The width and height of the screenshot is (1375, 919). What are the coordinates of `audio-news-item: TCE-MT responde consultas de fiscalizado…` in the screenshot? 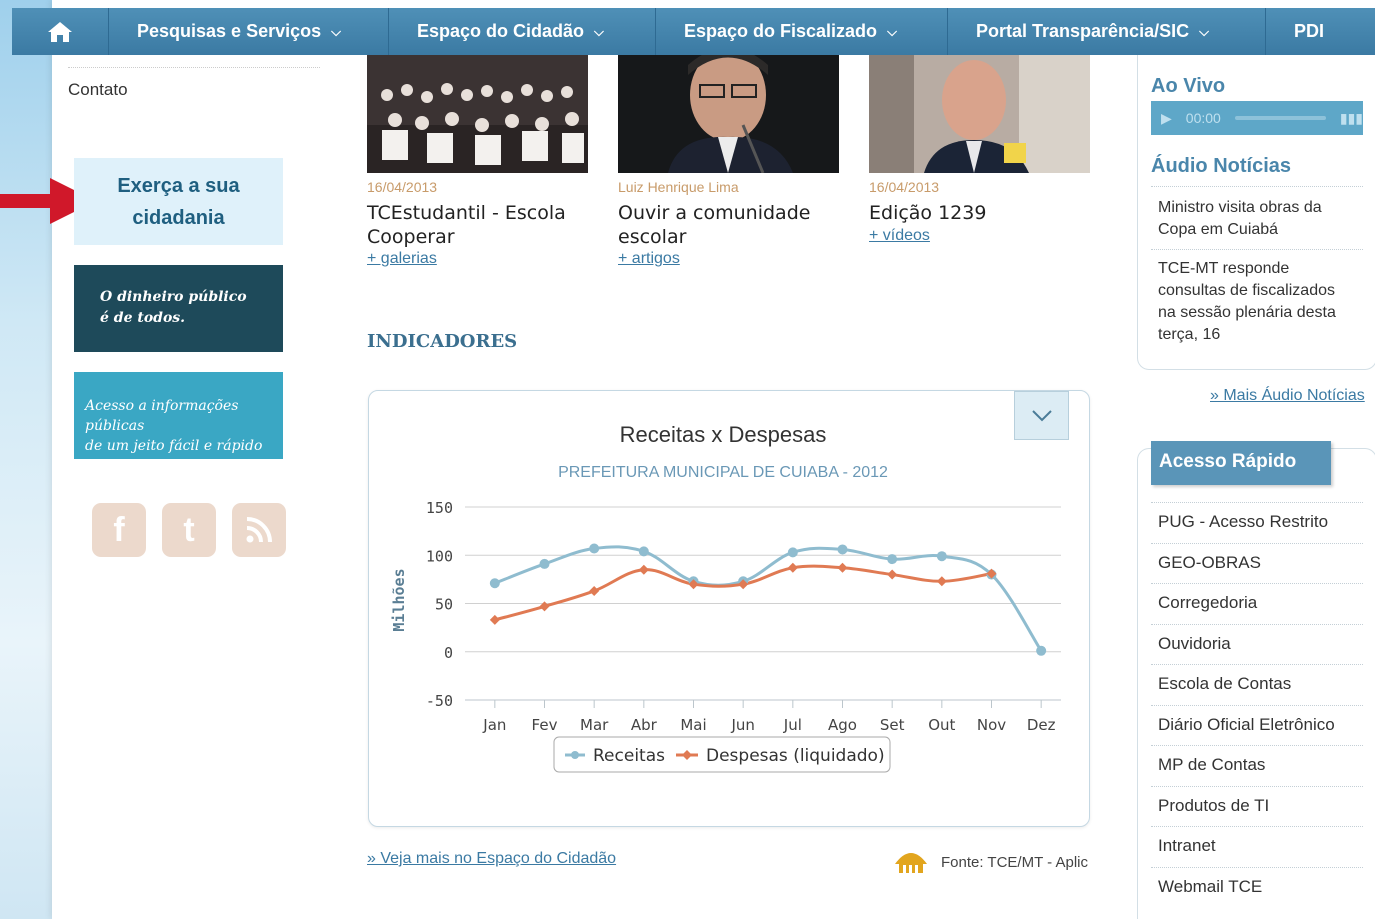 It's located at (1260, 302).